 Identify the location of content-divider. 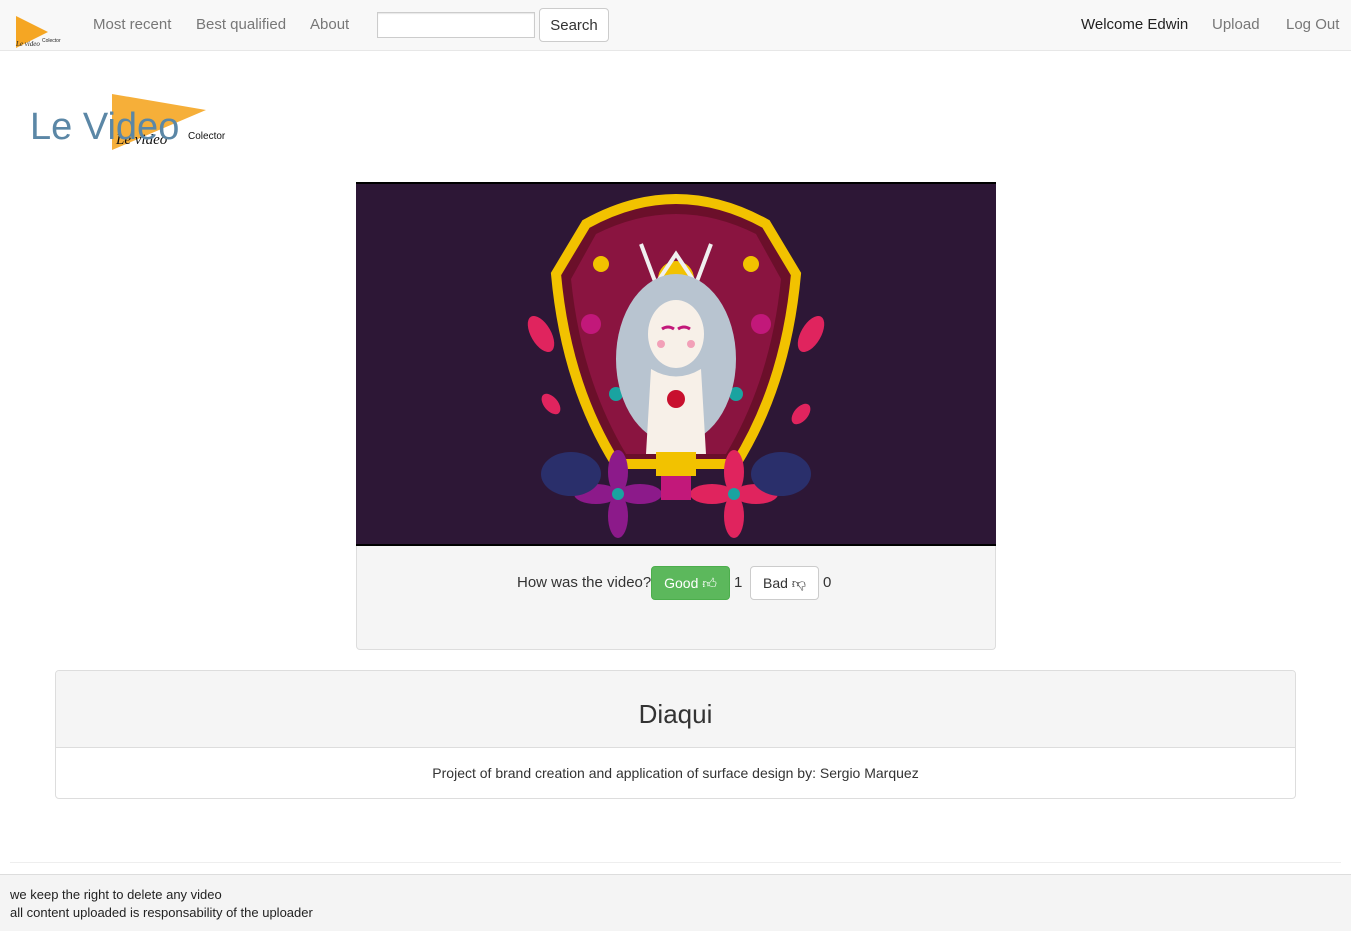
(675, 863).